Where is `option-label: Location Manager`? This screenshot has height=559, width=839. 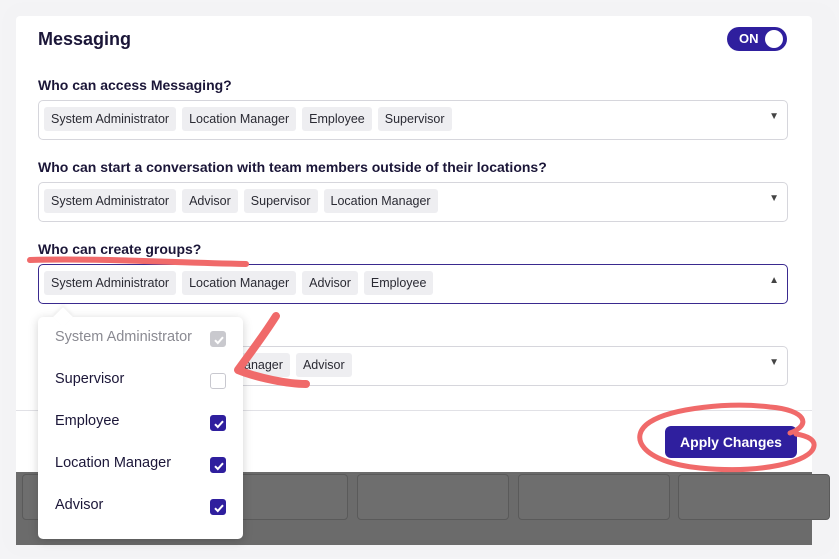 option-label: Location Manager is located at coordinates (113, 463).